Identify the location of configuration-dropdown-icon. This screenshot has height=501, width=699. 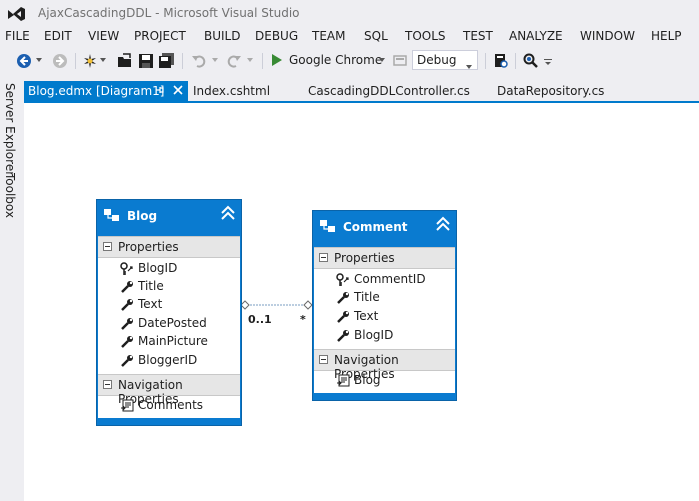
(469, 65).